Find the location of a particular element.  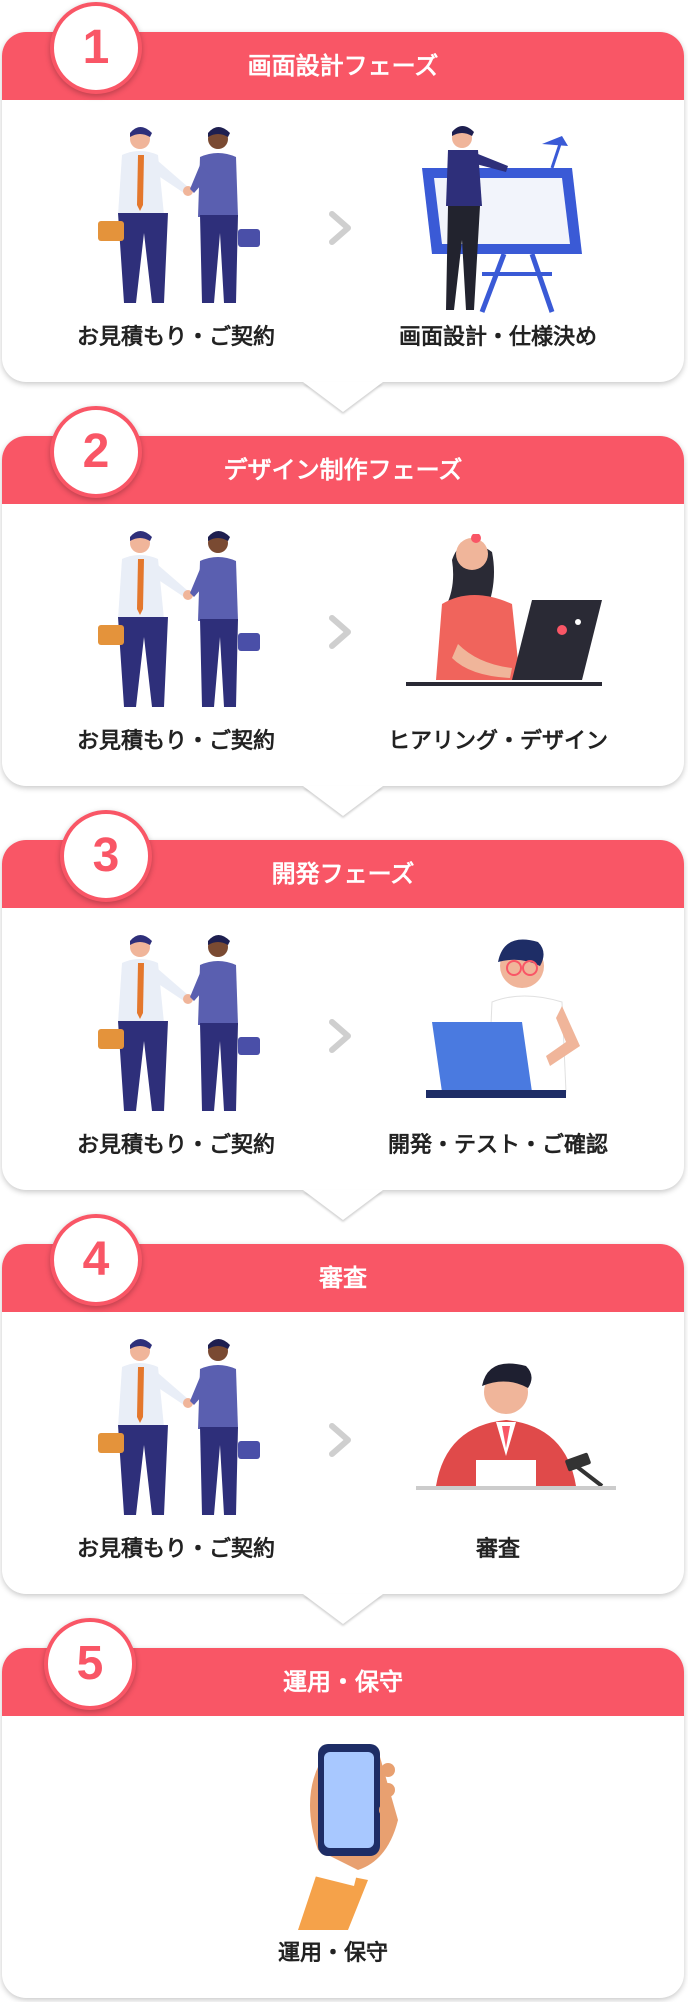

right-step-label: 画面設計・仕様決め is located at coordinates (497, 337).